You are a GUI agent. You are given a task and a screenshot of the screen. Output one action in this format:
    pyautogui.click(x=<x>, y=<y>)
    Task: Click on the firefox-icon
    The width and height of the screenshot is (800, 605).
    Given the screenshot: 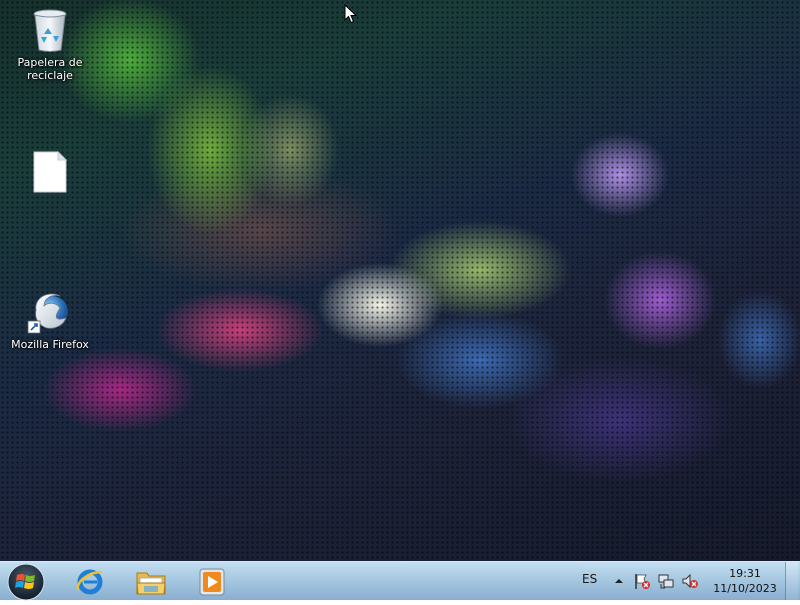 What is the action you would take?
    pyautogui.click(x=50, y=312)
    